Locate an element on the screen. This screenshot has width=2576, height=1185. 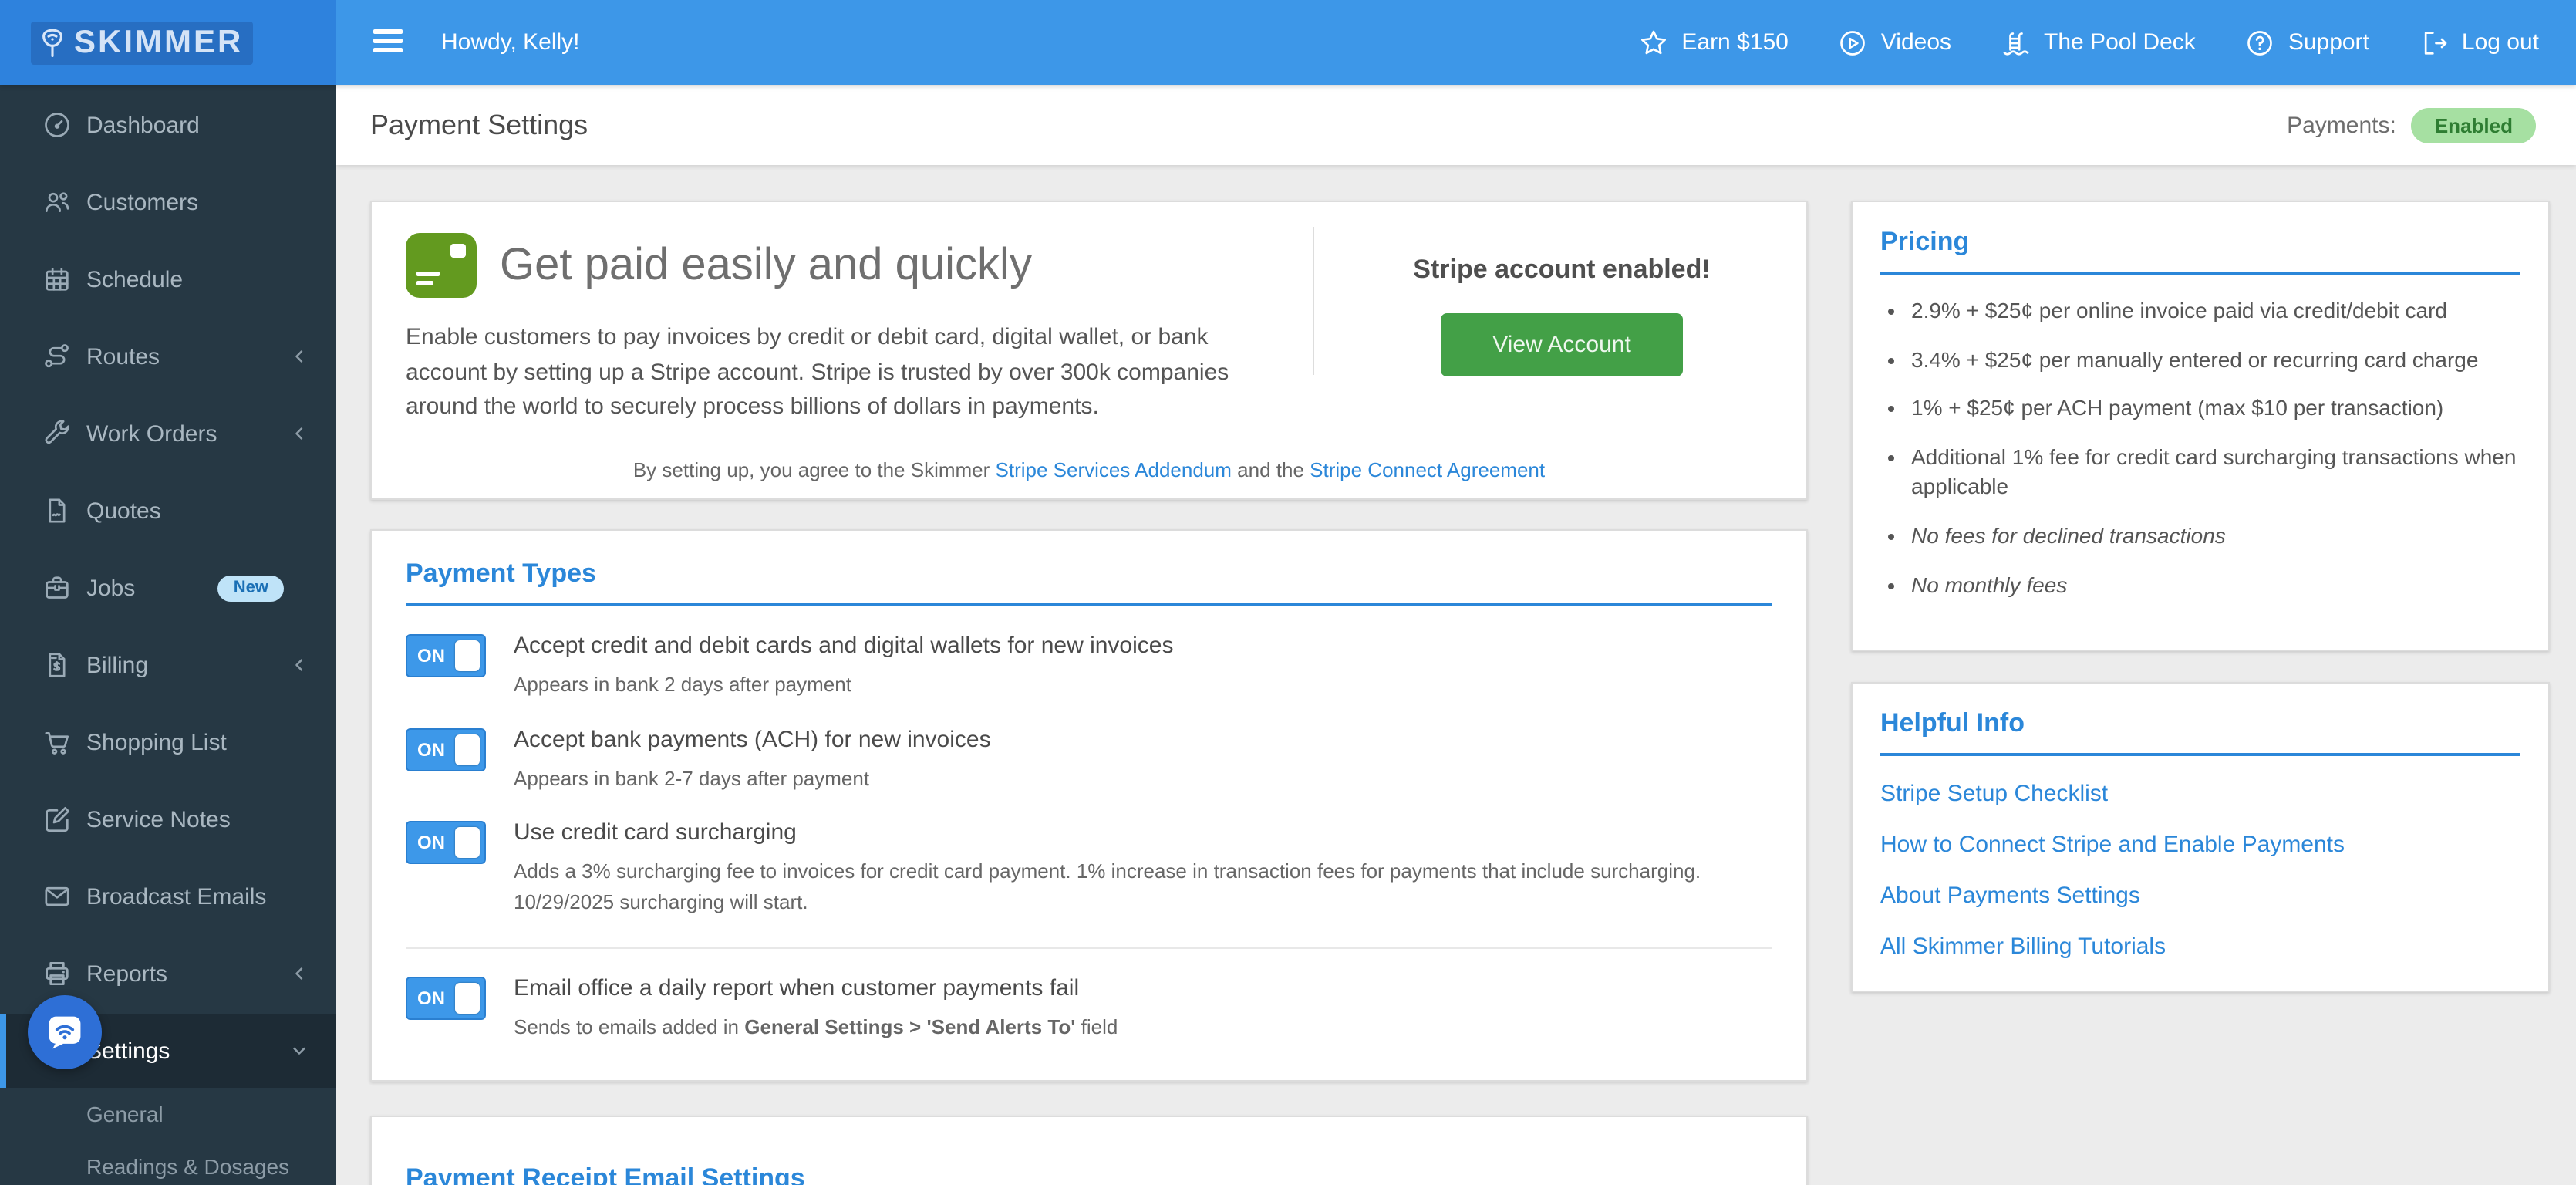
dashboard-icon is located at coordinates (57, 125).